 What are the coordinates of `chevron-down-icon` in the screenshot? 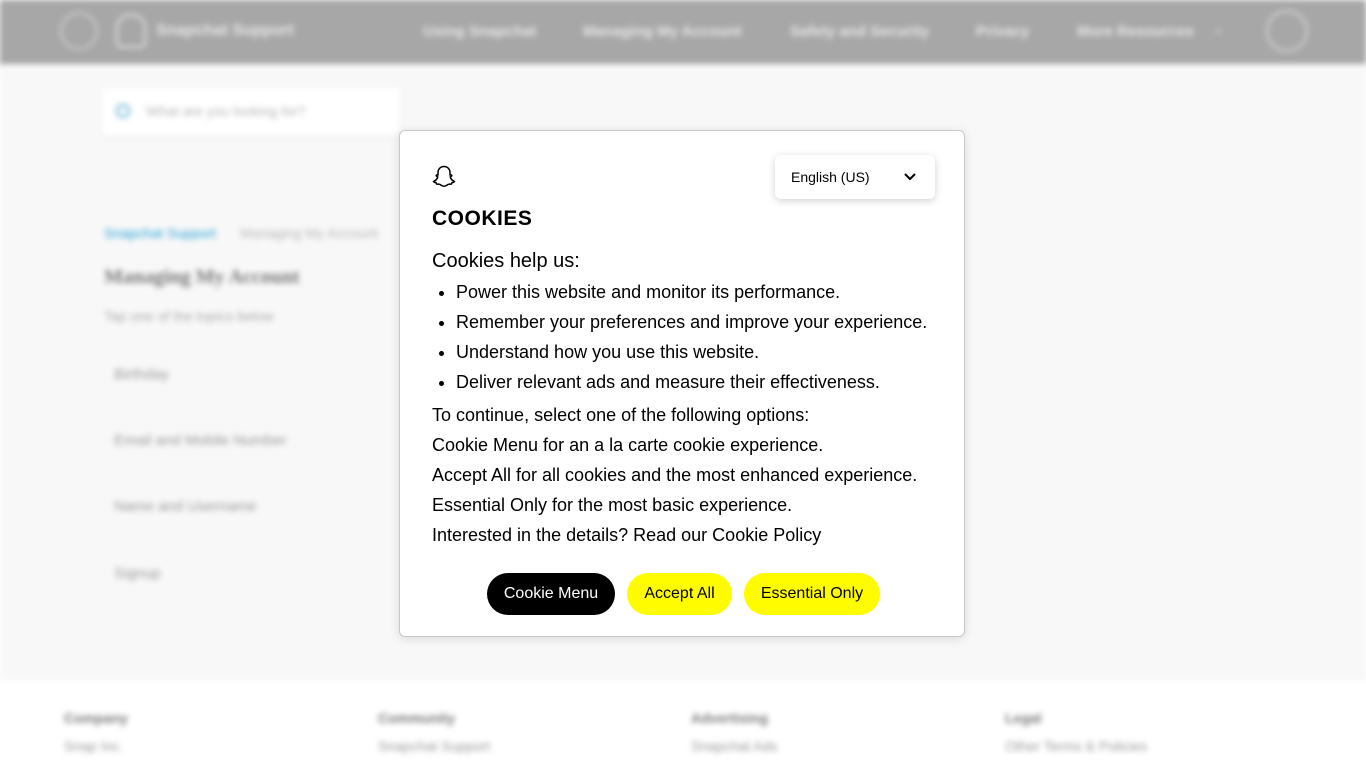 It's located at (910, 176).